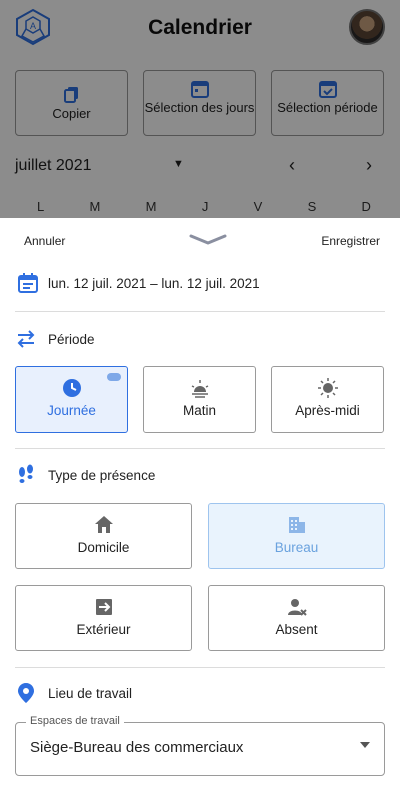  I want to click on period-option-label: Matin, so click(199, 410).